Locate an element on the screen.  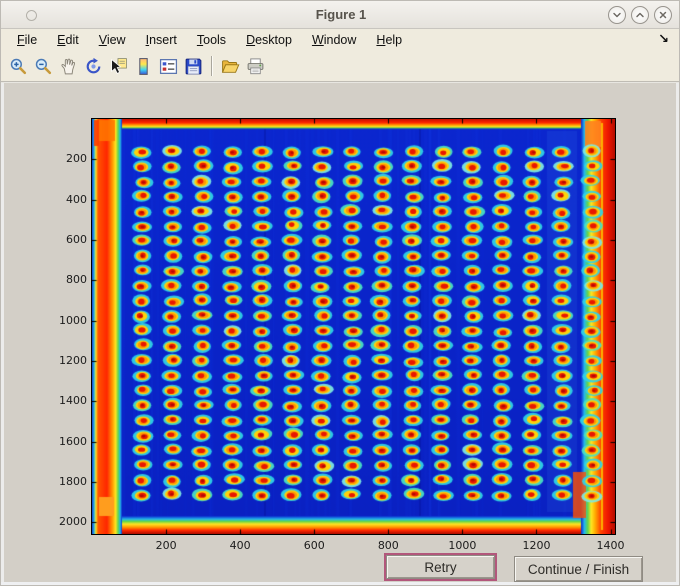
x-tick-label: 800 is located at coordinates (388, 545).